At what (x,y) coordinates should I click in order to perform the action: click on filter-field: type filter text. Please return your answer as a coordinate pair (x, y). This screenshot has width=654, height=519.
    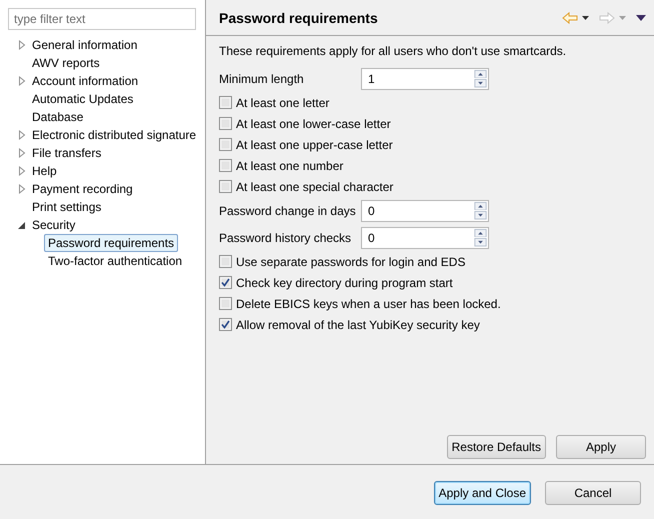
    Looking at the image, I should click on (102, 19).